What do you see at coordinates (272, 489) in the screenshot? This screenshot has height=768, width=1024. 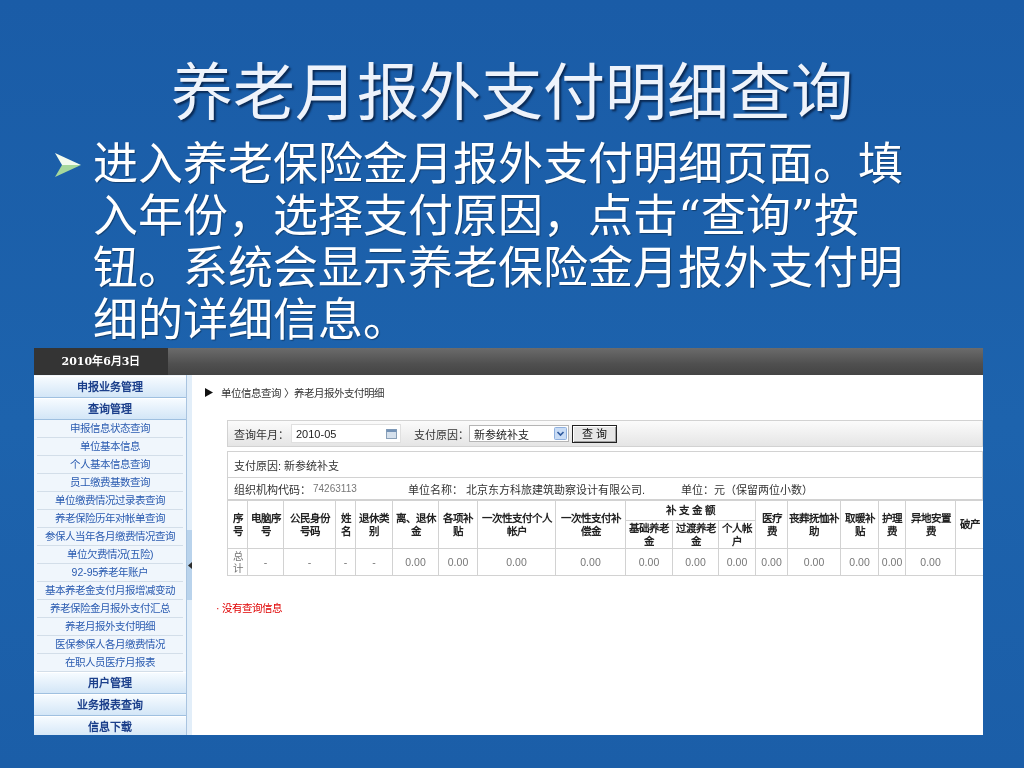 I see `org-code-label: 组织机构代码：` at bounding box center [272, 489].